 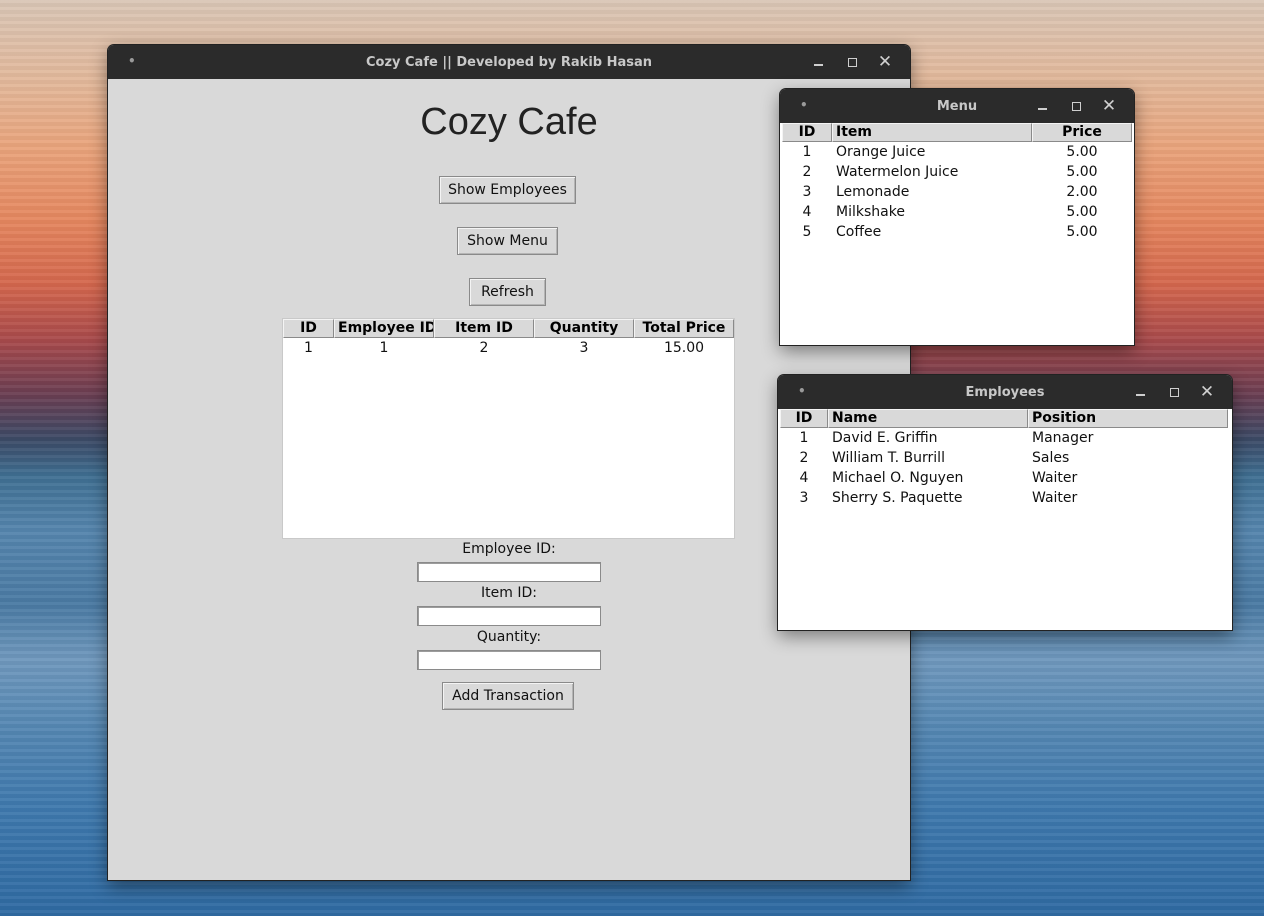 What do you see at coordinates (584, 328) in the screenshot?
I see `column-header-quantity: Quantity` at bounding box center [584, 328].